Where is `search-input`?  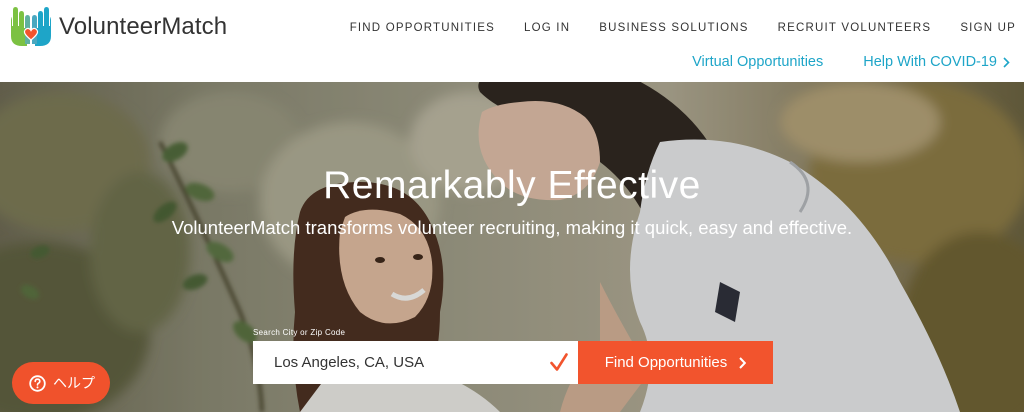 search-input is located at coordinates (393, 362).